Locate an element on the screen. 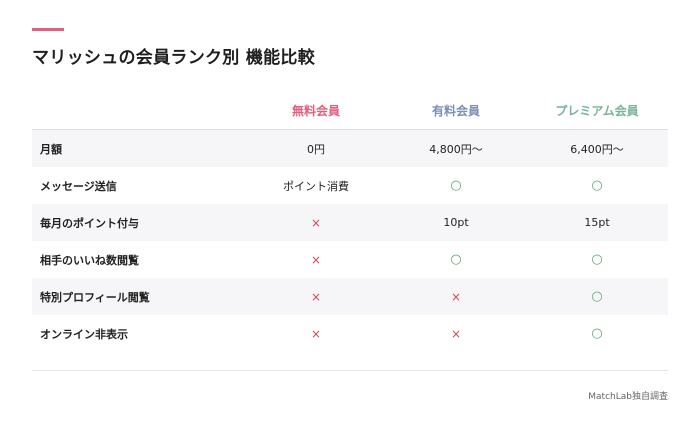 Image resolution: width=700 pixels, height=433 pixels. free-value: ポイント消費 is located at coordinates (316, 186).